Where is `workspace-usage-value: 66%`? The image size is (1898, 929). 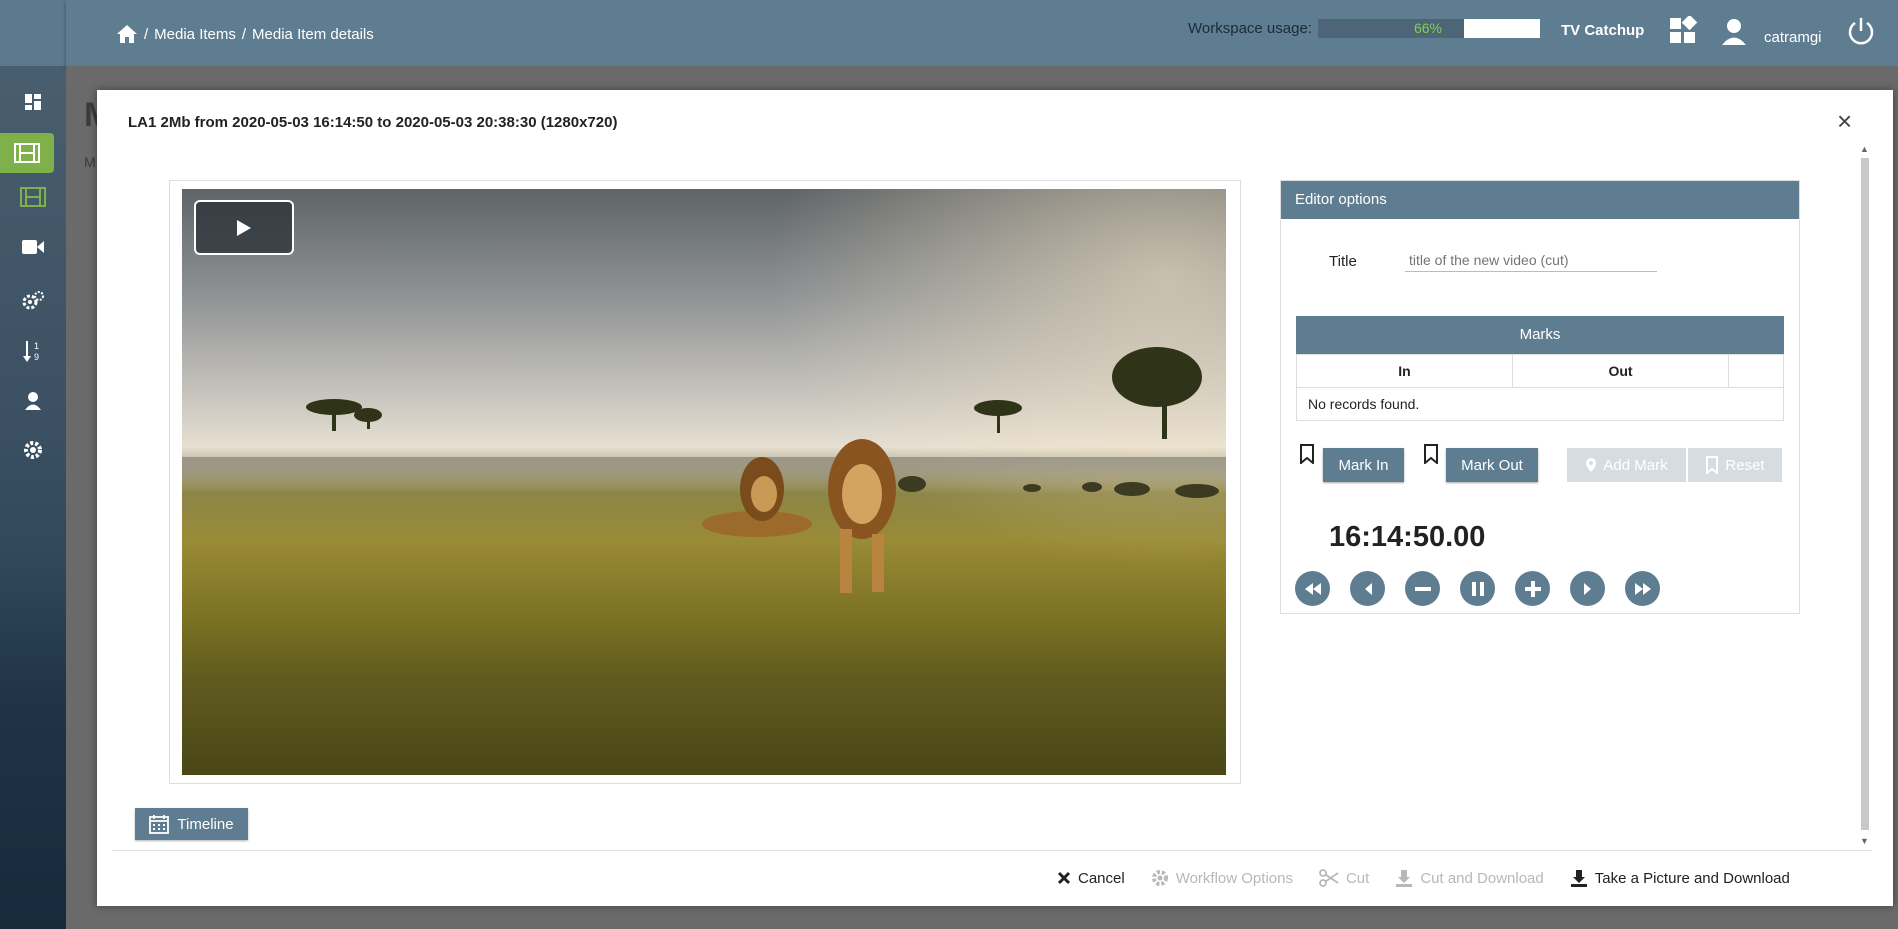 workspace-usage-value: 66% is located at coordinates (1427, 28).